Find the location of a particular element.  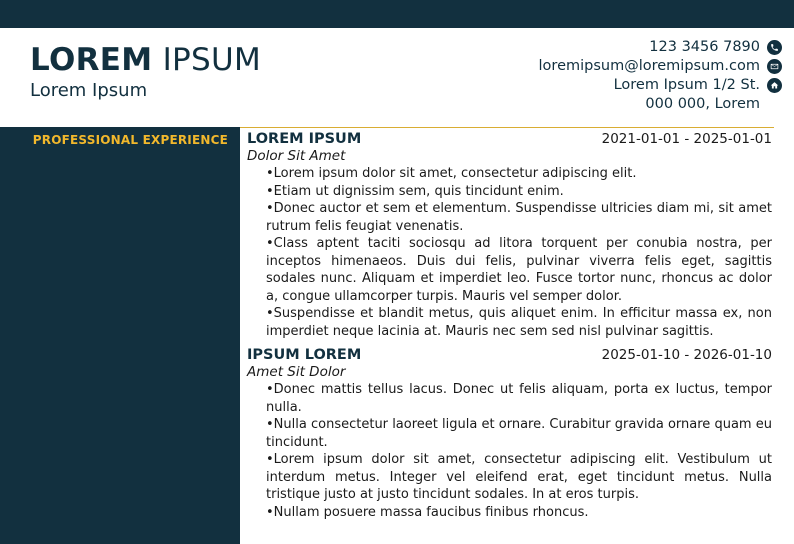

top-band is located at coordinates (397, 14).